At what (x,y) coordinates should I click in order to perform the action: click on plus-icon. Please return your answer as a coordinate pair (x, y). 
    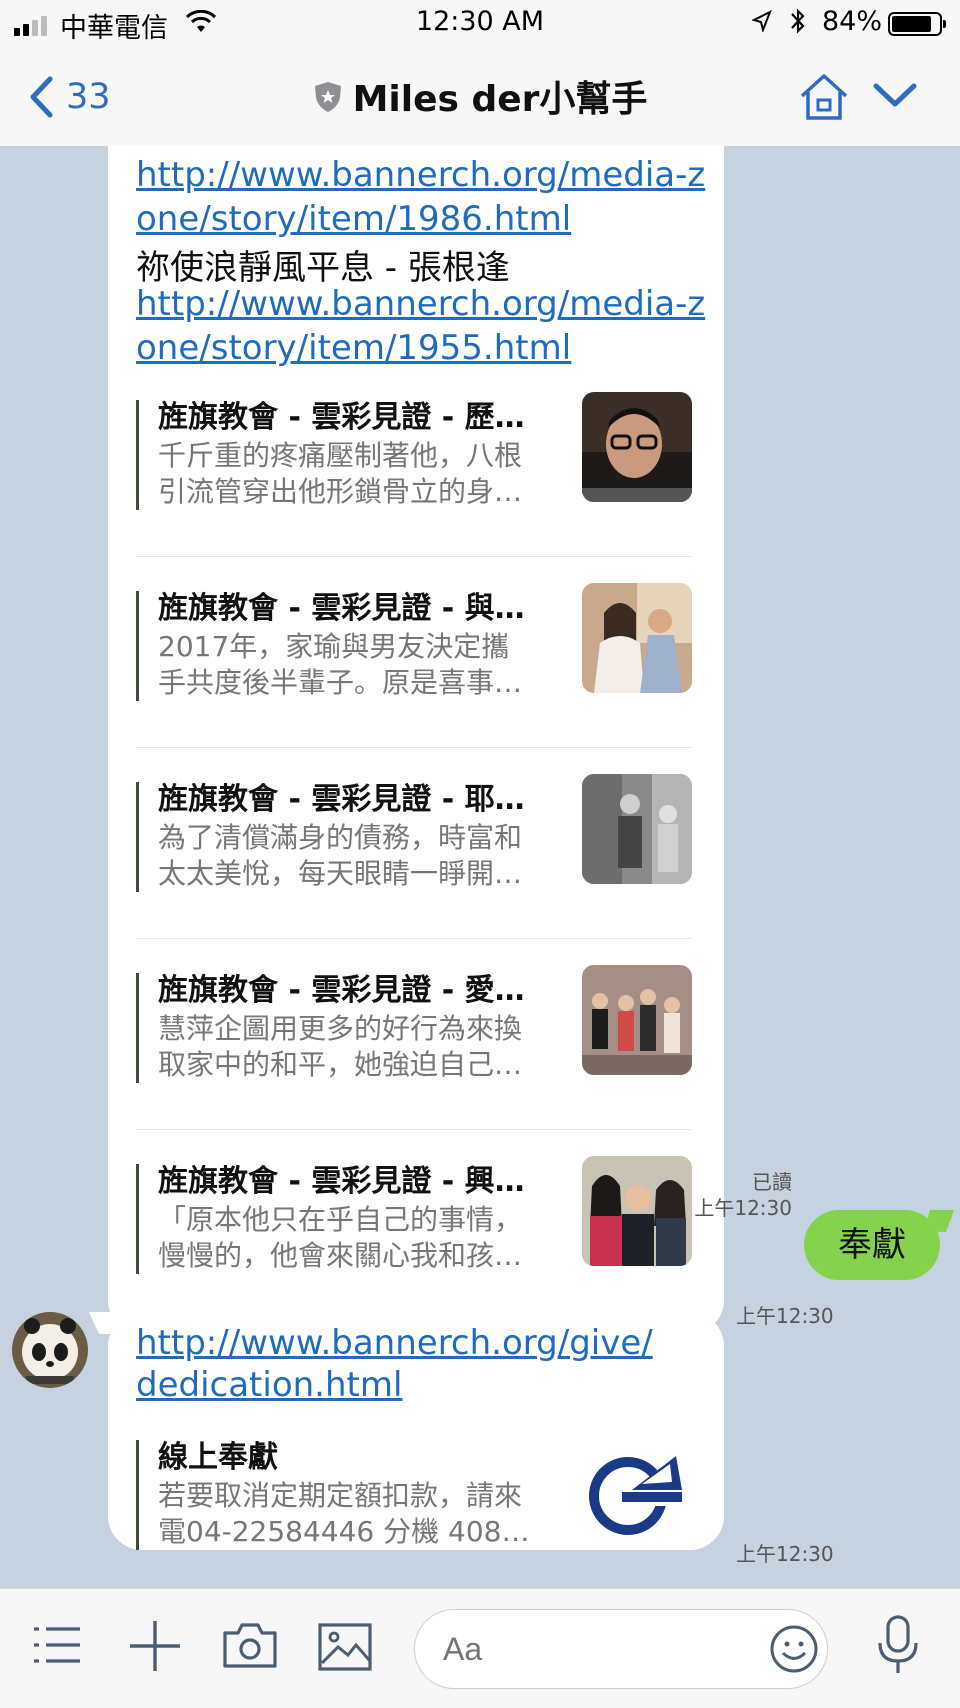
    Looking at the image, I should click on (155, 1646).